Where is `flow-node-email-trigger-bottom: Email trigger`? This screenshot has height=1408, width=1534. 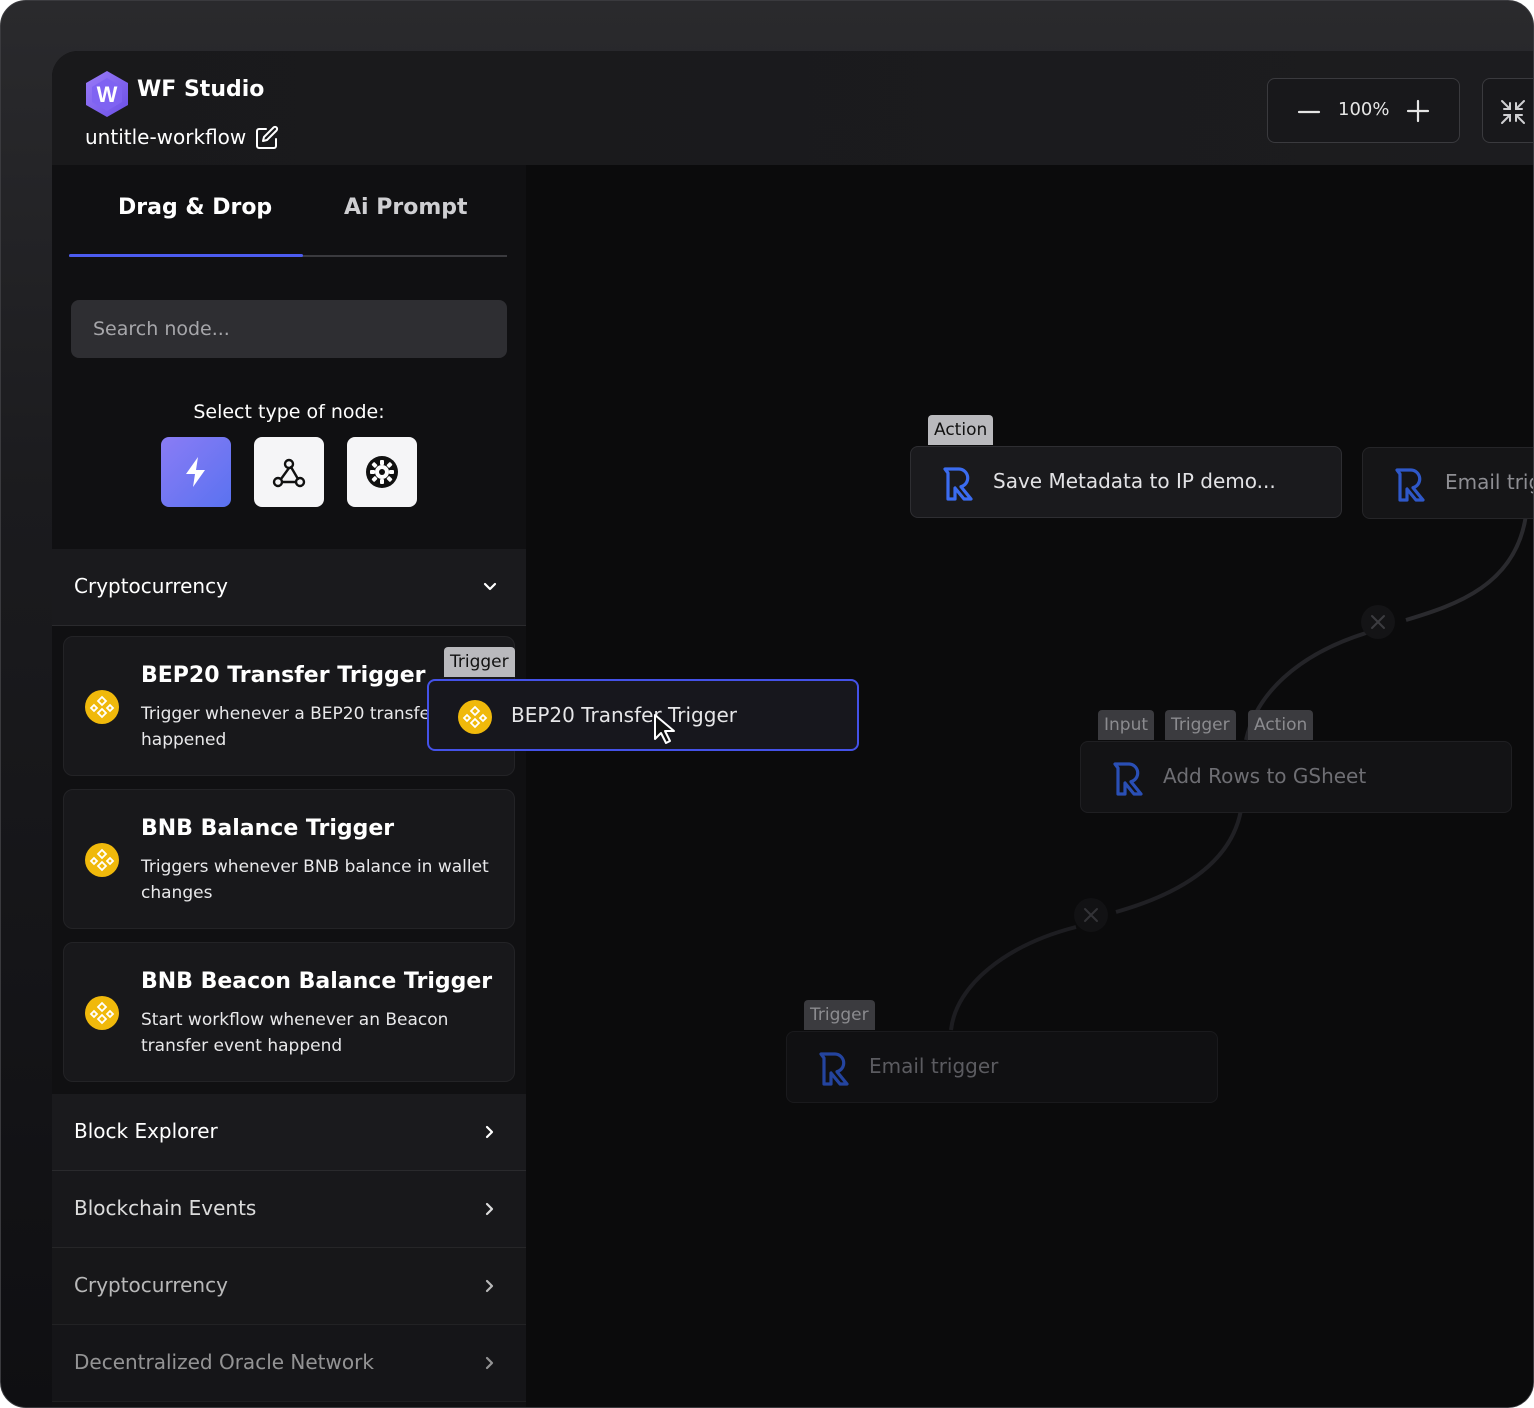 flow-node-email-trigger-bottom: Email trigger is located at coordinates (1002, 1067).